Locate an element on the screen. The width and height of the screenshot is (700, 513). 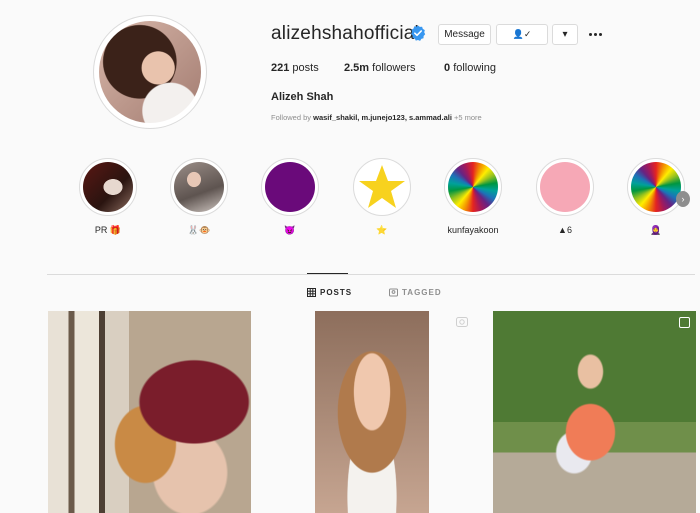
followed-by-more: +5 more is located at coordinates (466, 117).